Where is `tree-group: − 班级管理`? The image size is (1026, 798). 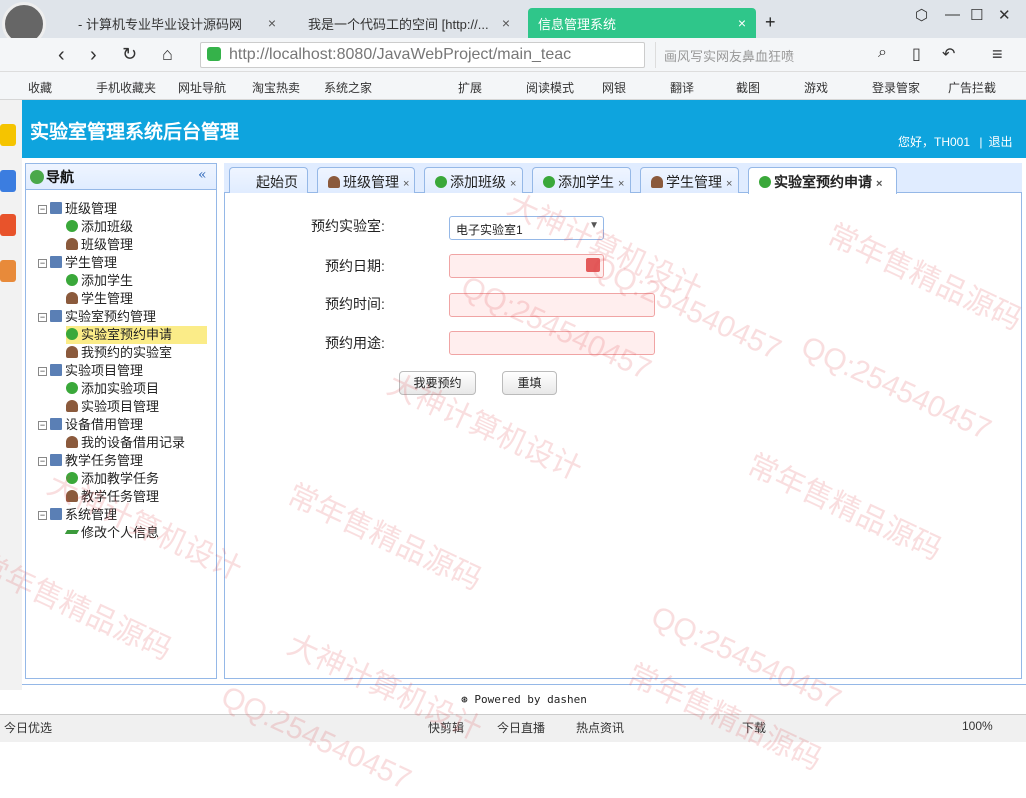
tree-group: − 班级管理 is located at coordinates (77, 209).